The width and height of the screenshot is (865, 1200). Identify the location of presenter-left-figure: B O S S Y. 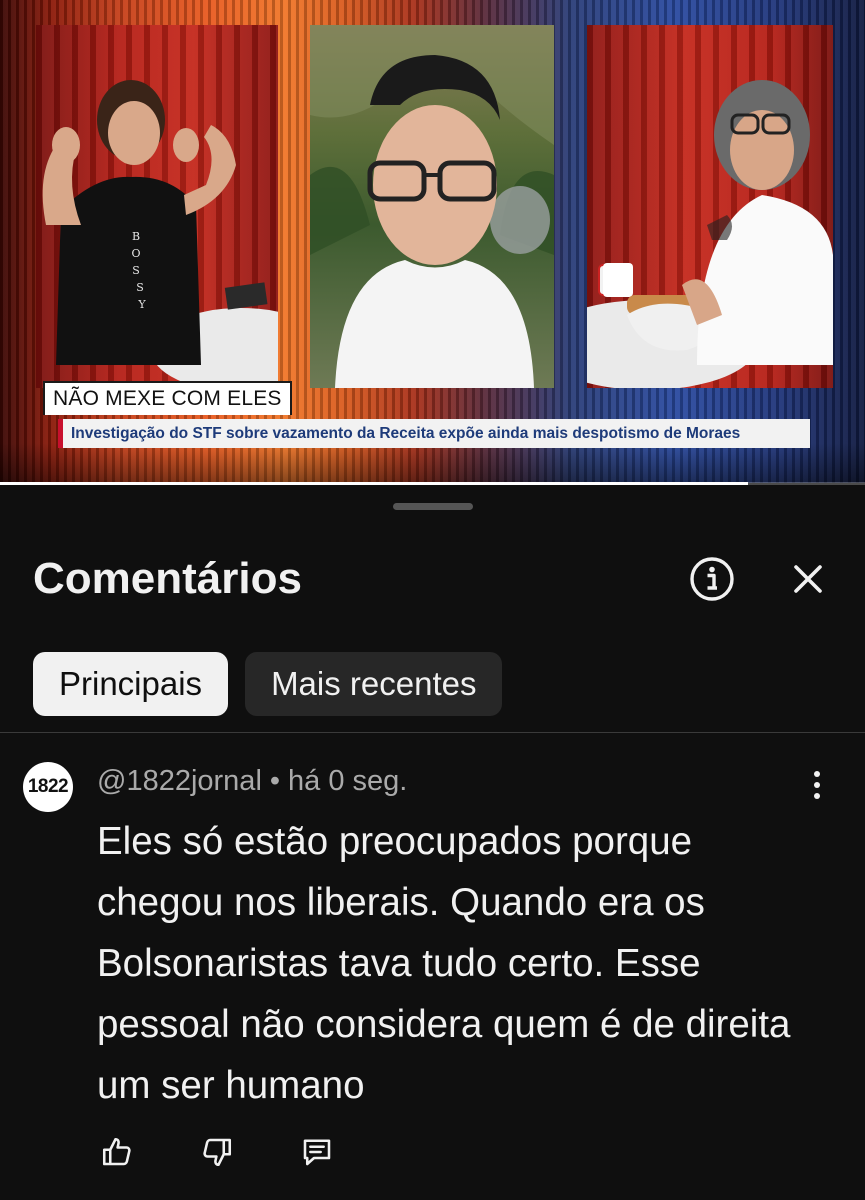
(160, 234).